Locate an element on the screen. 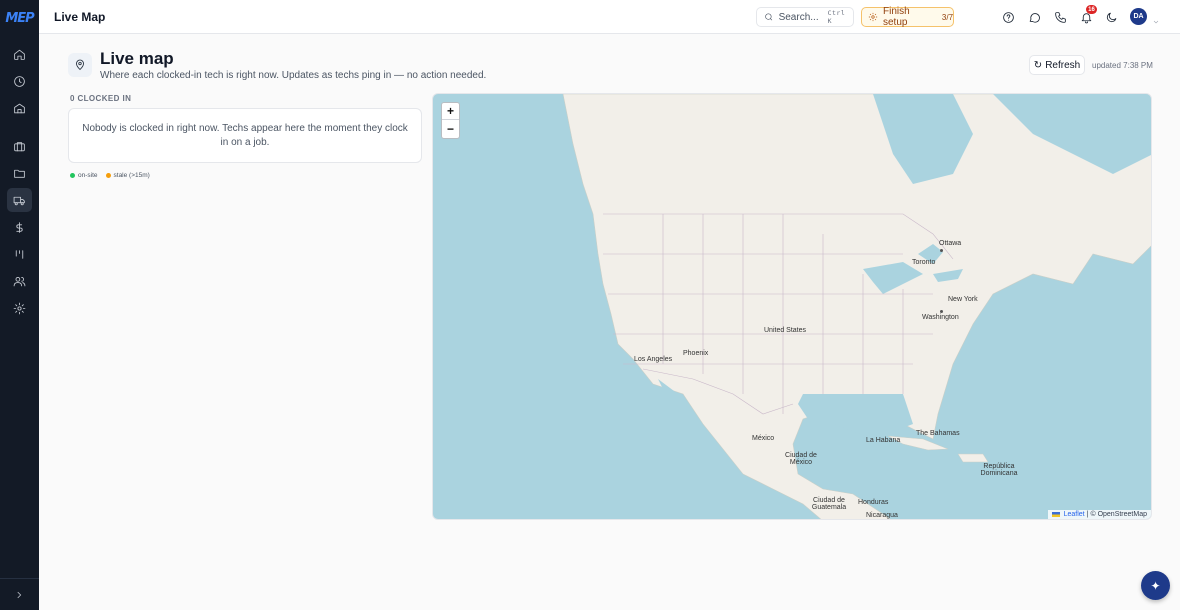 This screenshot has height=610, width=1180. stale-dot is located at coordinates (108, 175).